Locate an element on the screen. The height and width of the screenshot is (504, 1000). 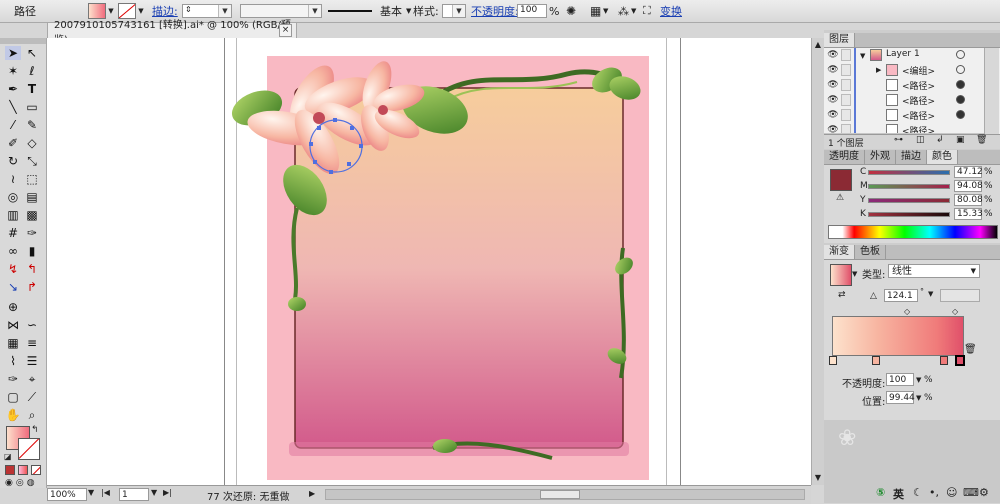
blend-tool-icon: ∞ is located at coordinates (13, 251).